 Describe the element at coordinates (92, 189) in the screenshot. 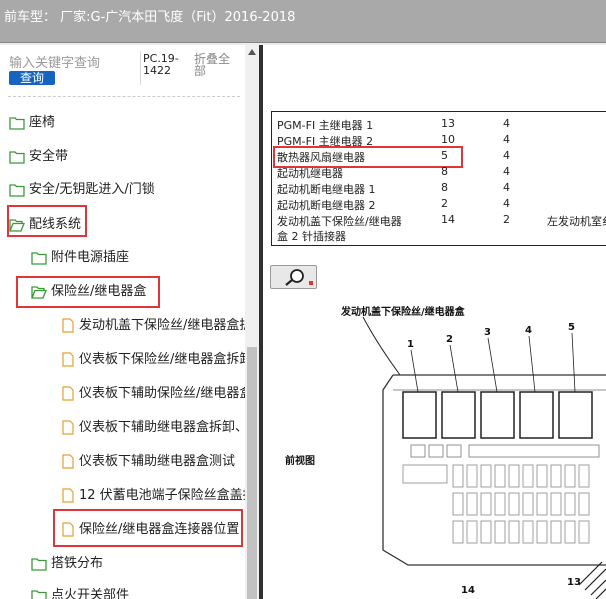

I see `tree-item-label: 安全/无钥匙进入/门锁` at that location.